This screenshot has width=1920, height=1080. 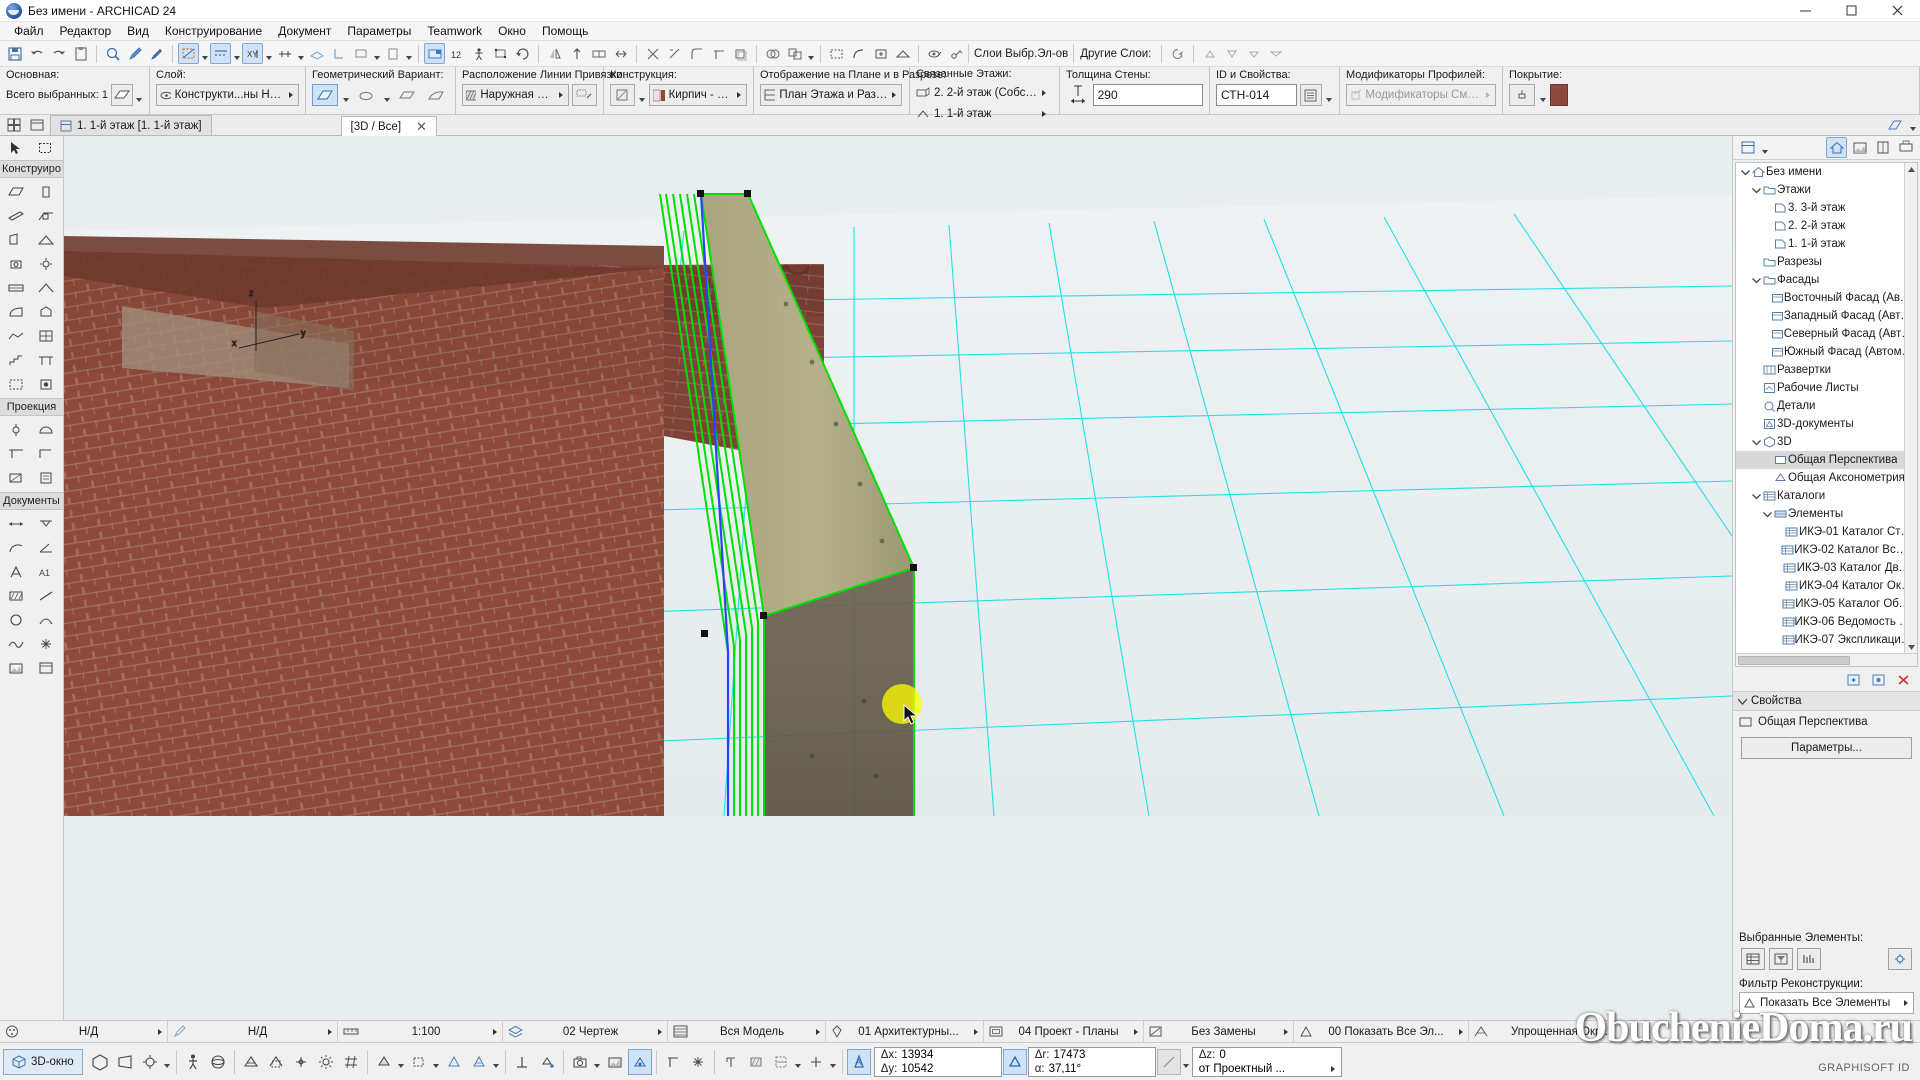 I want to click on menu-window: Окно, so click(x=512, y=31).